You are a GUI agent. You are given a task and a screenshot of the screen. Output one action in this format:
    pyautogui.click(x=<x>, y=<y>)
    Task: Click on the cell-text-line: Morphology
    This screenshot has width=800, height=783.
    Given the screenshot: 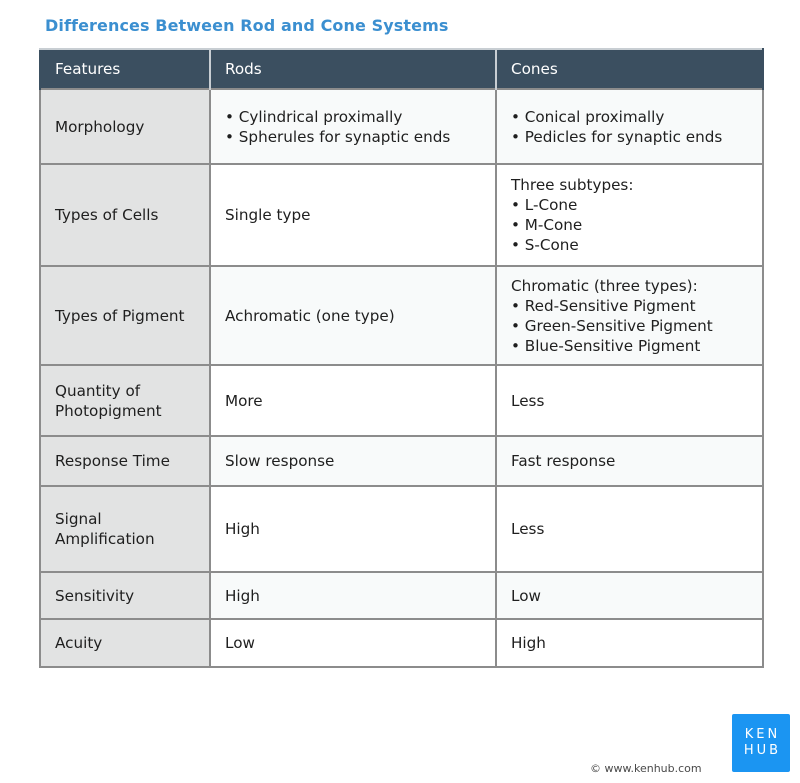 What is the action you would take?
    pyautogui.click(x=100, y=126)
    